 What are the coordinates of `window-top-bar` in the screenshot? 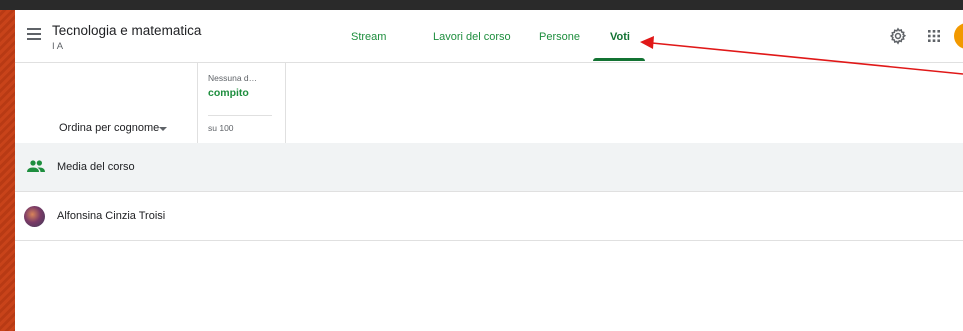 It's located at (481, 5).